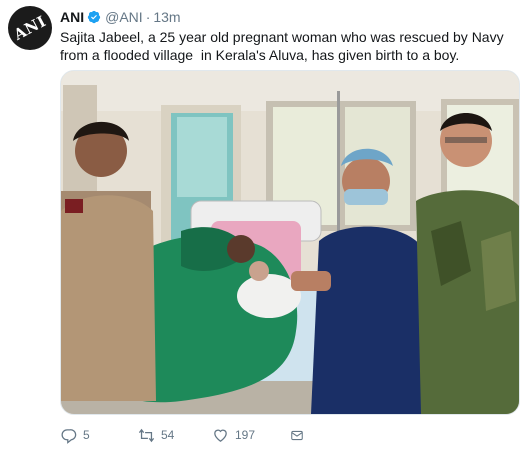 The image size is (525, 450). I want to click on like-button: 197, so click(251, 435).